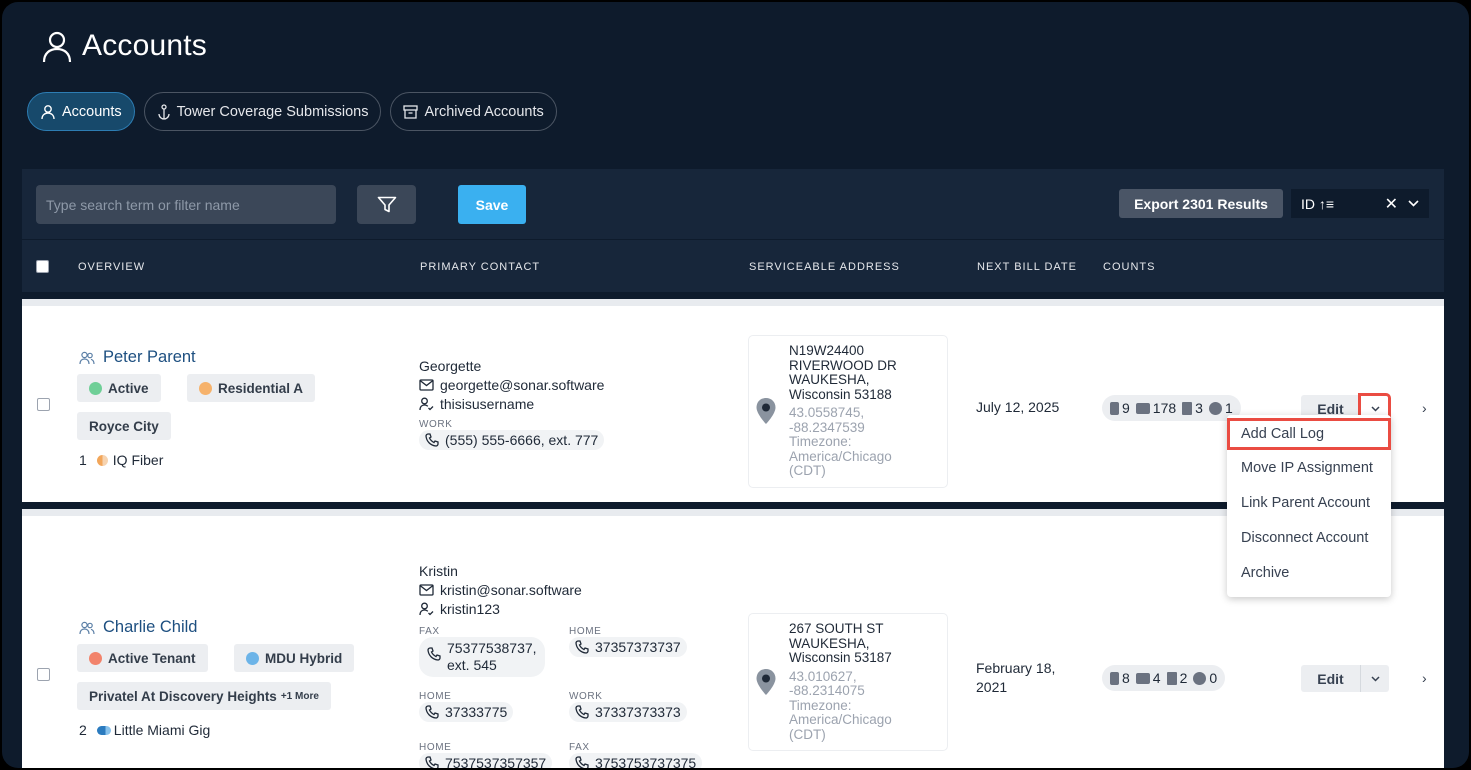 This screenshot has height=770, width=1471. Describe the element at coordinates (438, 570) in the screenshot. I see `contact-name: Kristin` at that location.